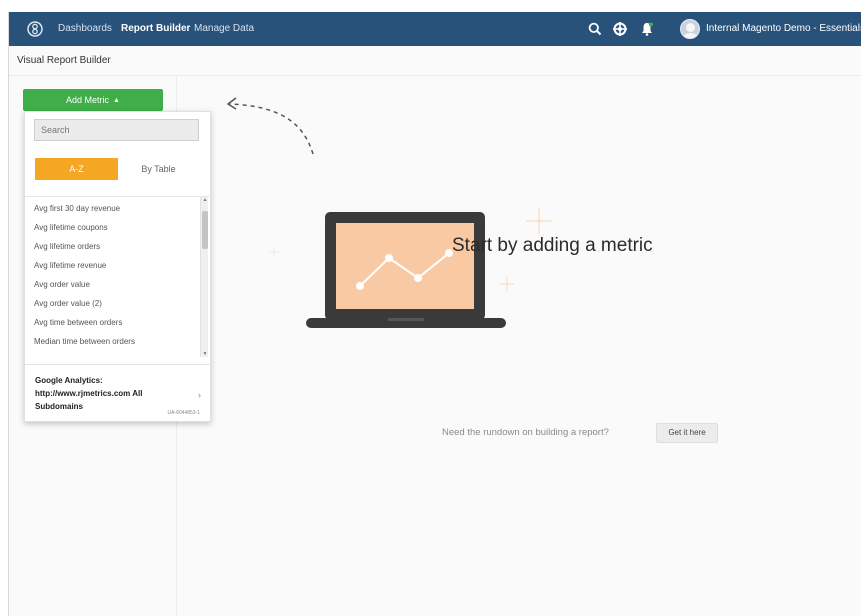  What do you see at coordinates (270, 126) in the screenshot?
I see `curved-arrow-icon` at bounding box center [270, 126].